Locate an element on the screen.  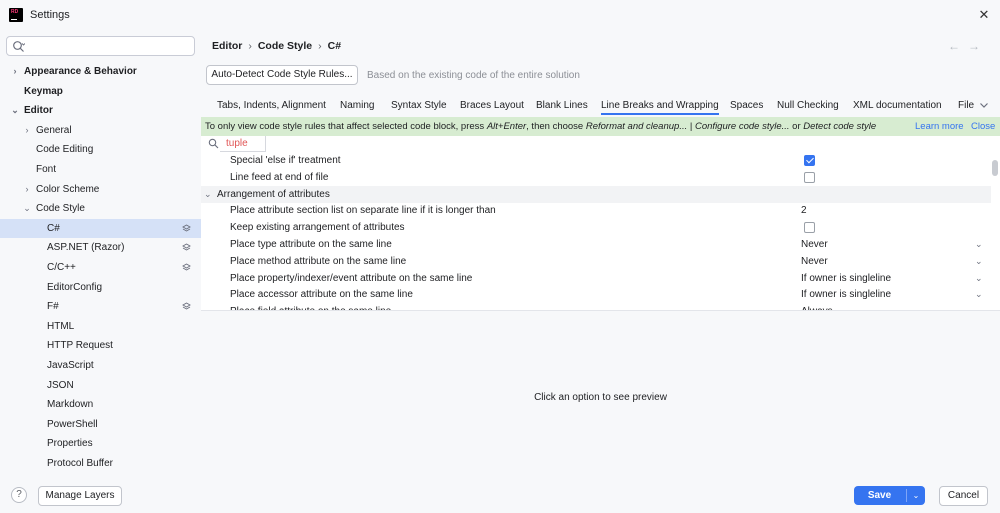
sidebar-item-http-request: HTTP Request is located at coordinates (100, 345).